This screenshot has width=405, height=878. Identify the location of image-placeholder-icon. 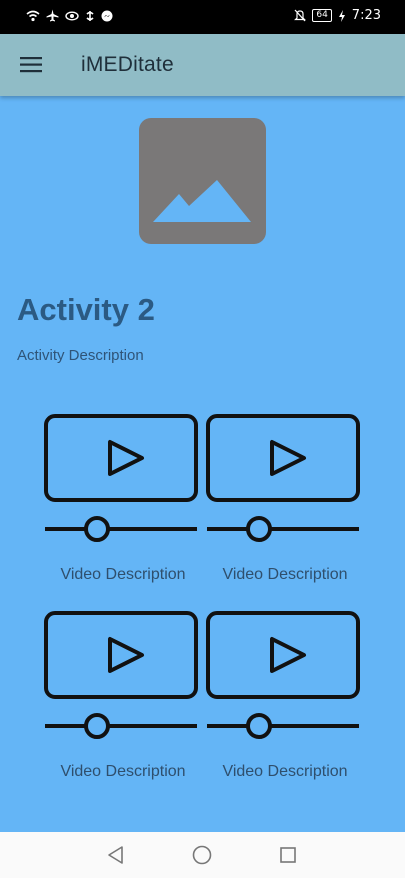
(202, 201).